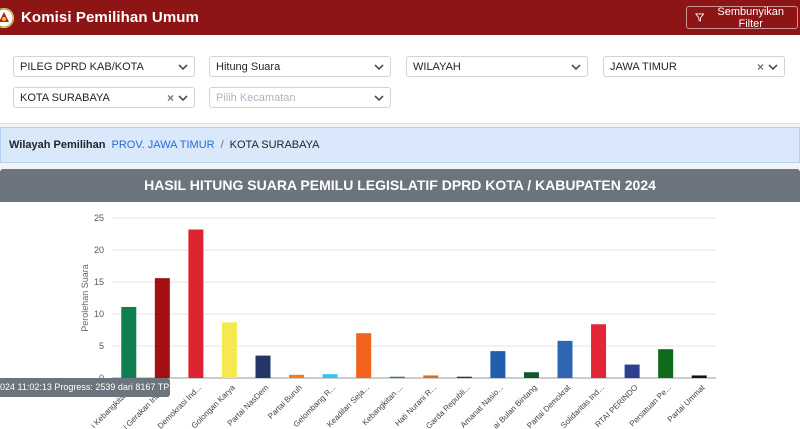 Image resolution: width=800 pixels, height=429 pixels. I want to click on jenis-select-value: Hitung Suara, so click(248, 66).